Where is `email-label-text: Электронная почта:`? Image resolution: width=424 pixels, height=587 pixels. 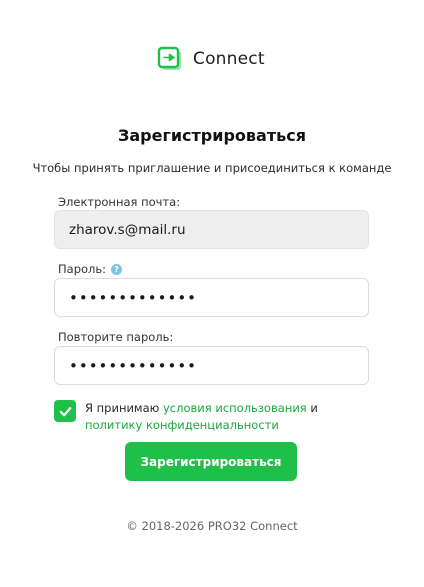
email-label-text: Электронная почта: is located at coordinates (119, 202).